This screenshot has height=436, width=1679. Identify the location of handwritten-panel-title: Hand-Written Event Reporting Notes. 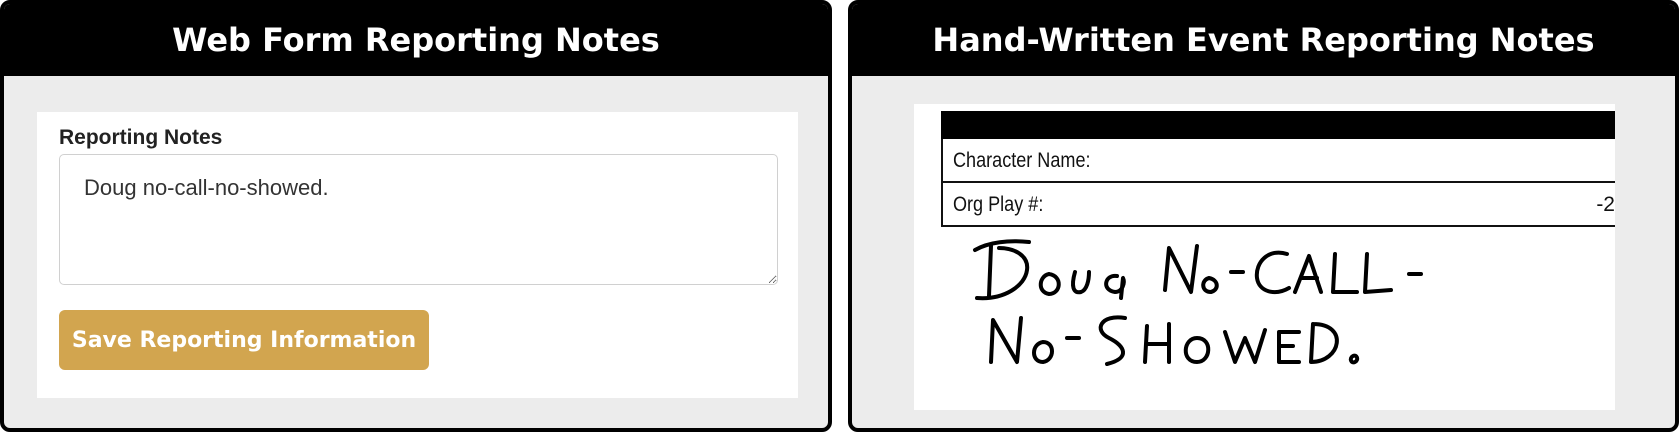
(1263, 40).